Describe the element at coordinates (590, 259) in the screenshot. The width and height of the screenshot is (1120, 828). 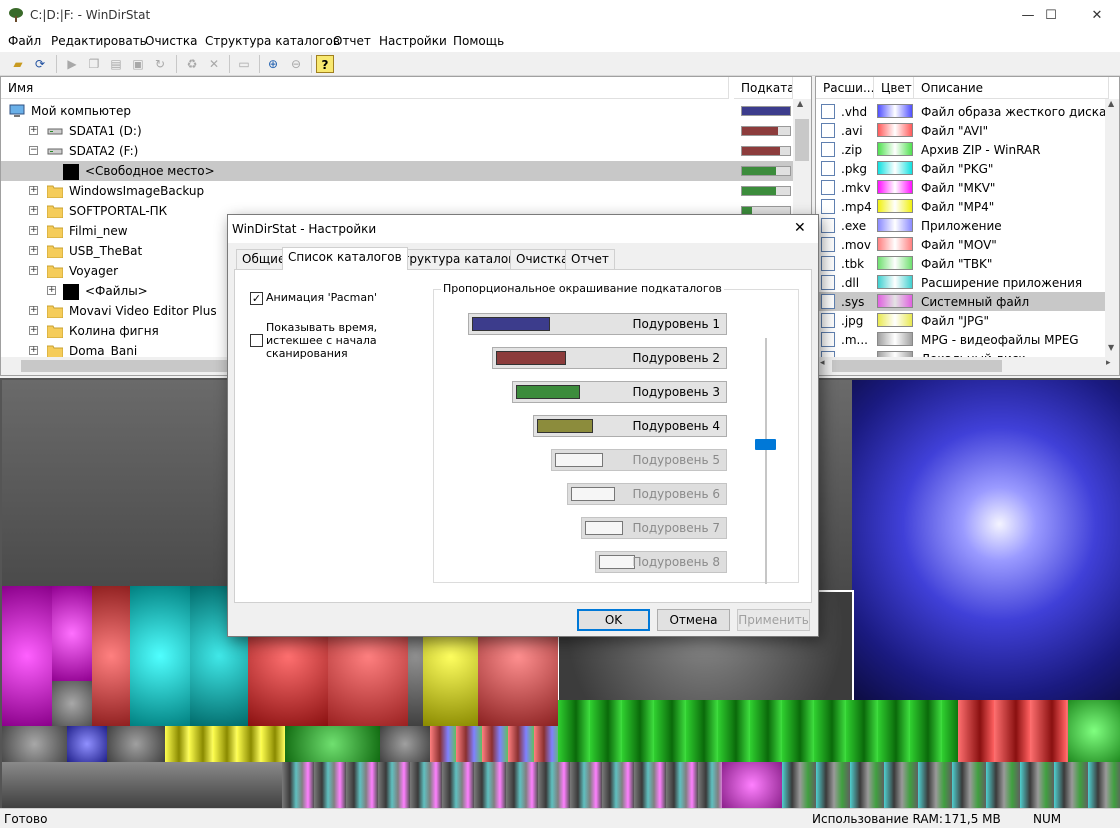
I see `tab-report: Отчет` at that location.